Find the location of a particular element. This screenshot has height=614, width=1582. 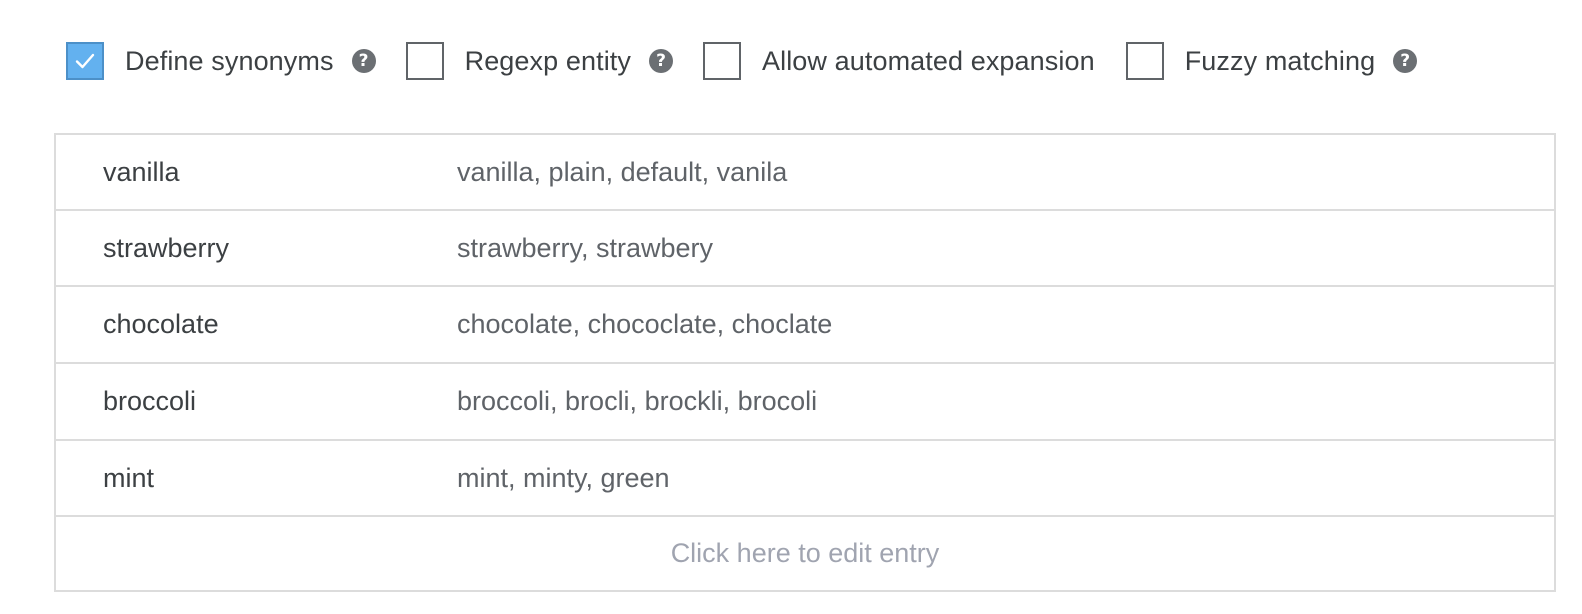

fuzzy-matching-option: Fuzzy matching ? is located at coordinates (1271, 61).